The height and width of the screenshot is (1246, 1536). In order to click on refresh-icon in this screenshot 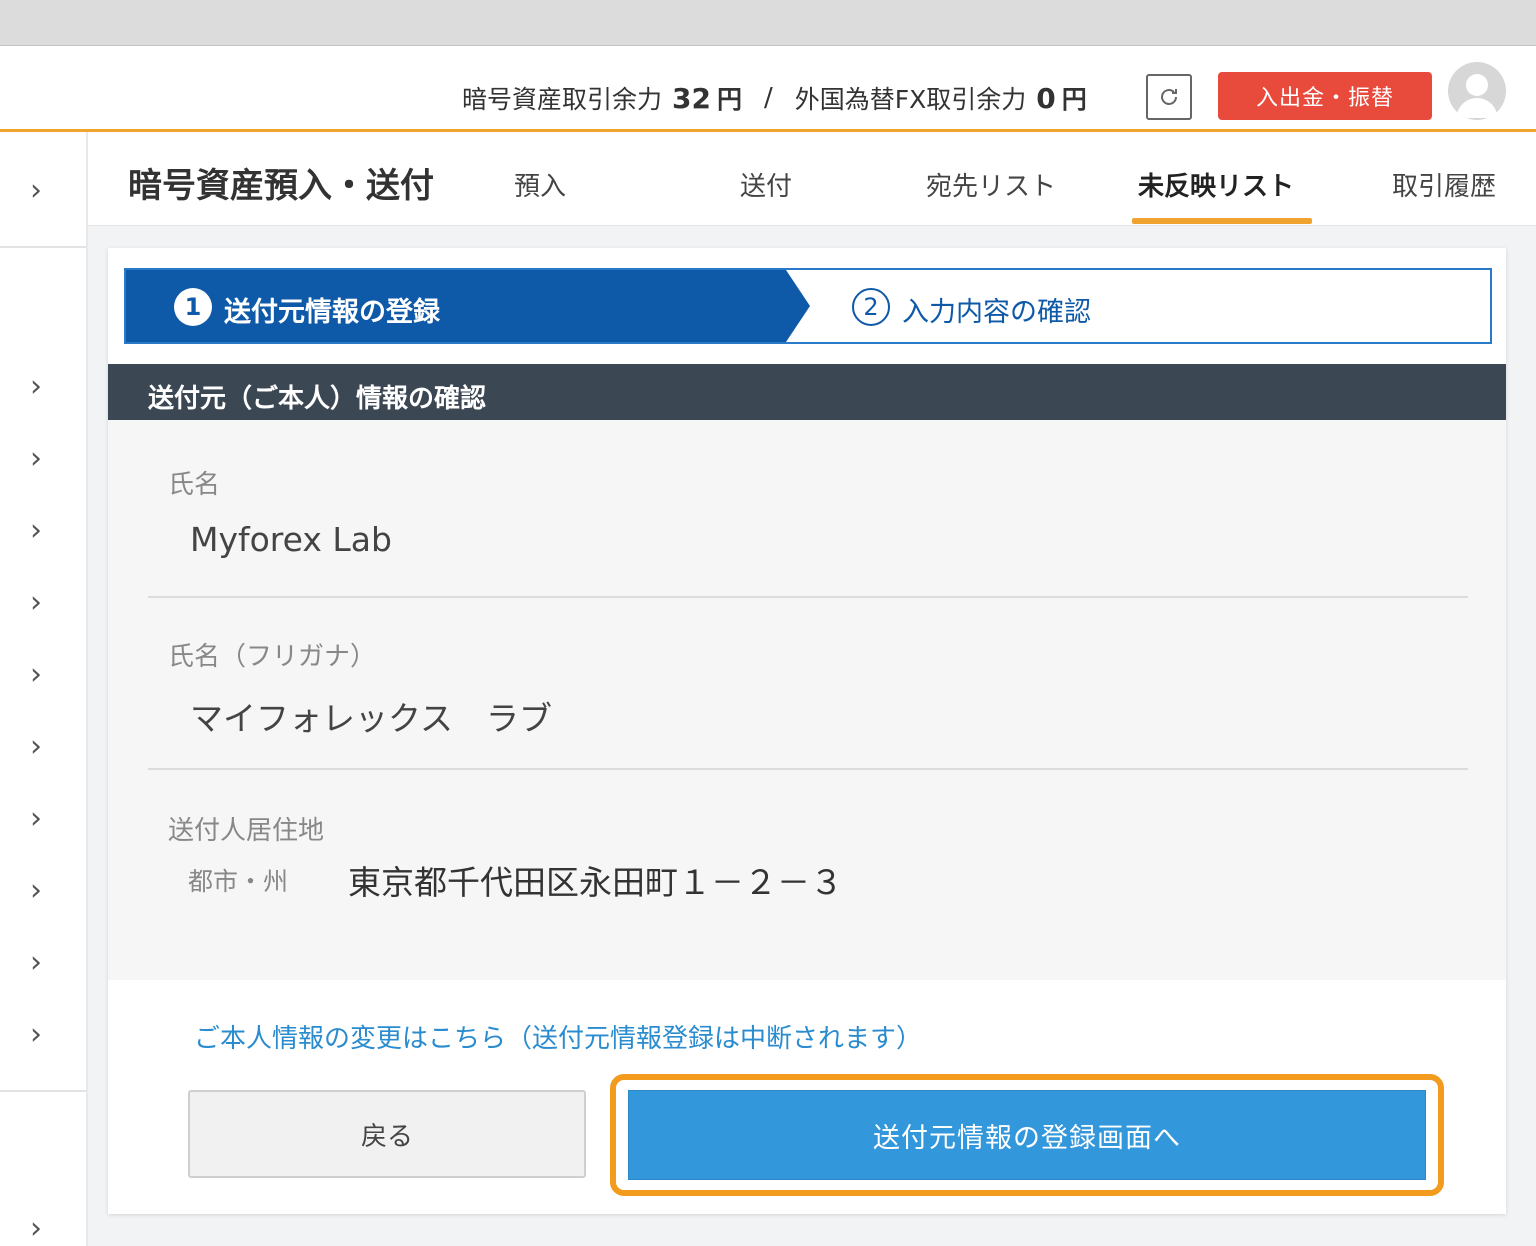, I will do `click(1169, 97)`.